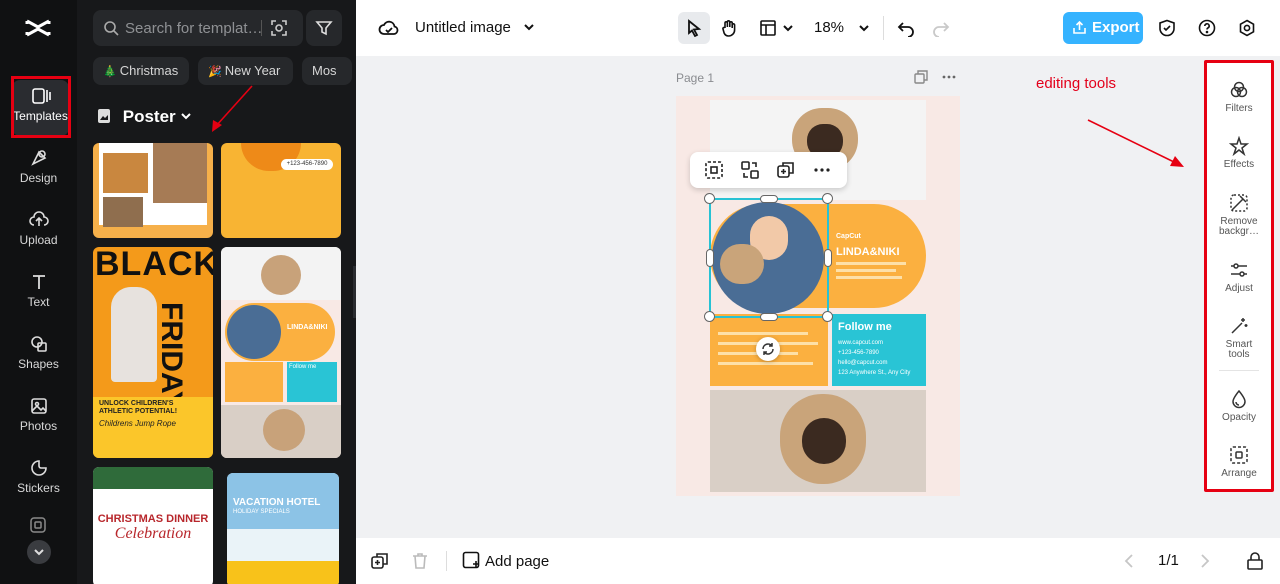 The width and height of the screenshot is (1280, 584). Describe the element at coordinates (389, 28) in the screenshot. I see `cloud-sync-icon` at that location.